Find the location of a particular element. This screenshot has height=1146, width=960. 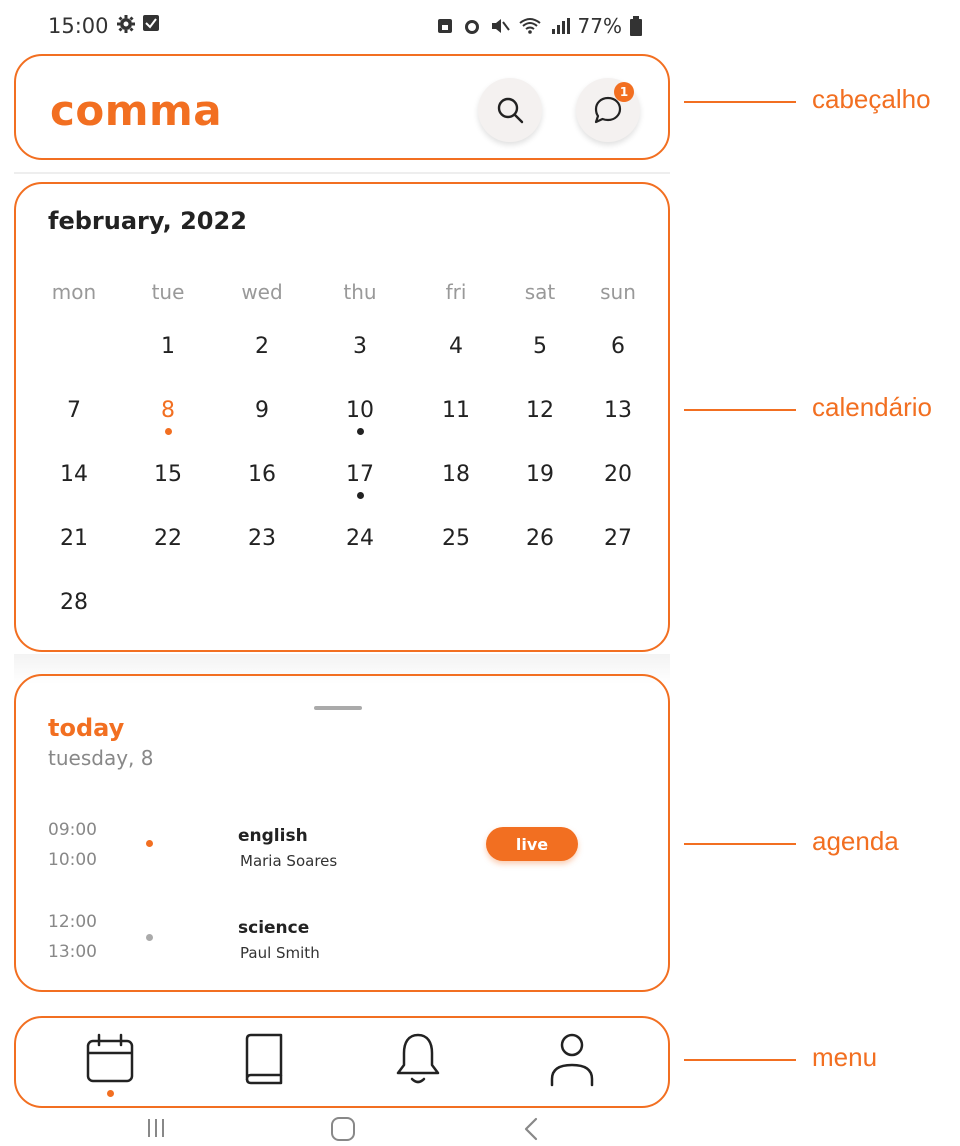

event-dot is located at coordinates (149, 843).